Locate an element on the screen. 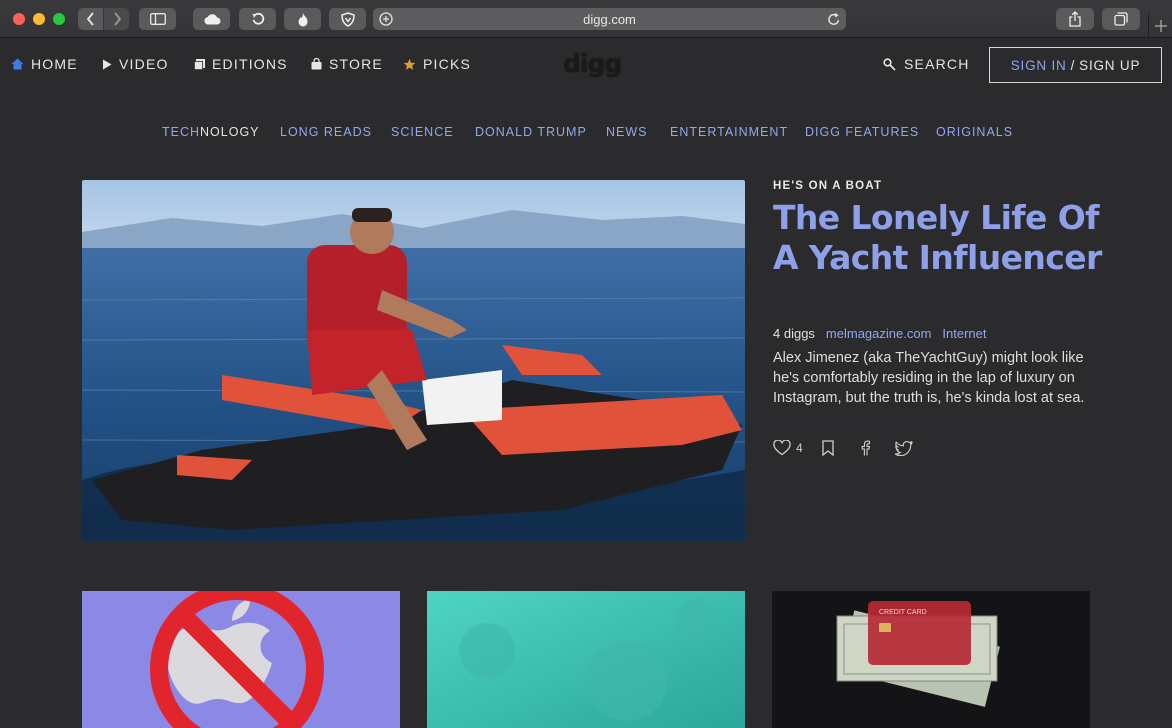  nav-store: STORE is located at coordinates (347, 64).